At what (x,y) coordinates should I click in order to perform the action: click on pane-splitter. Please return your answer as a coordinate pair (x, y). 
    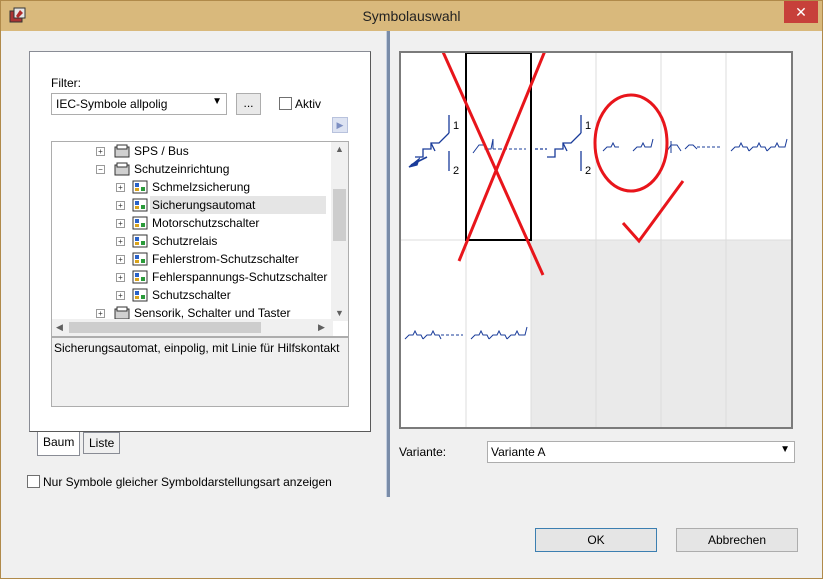
    Looking at the image, I should click on (388, 264).